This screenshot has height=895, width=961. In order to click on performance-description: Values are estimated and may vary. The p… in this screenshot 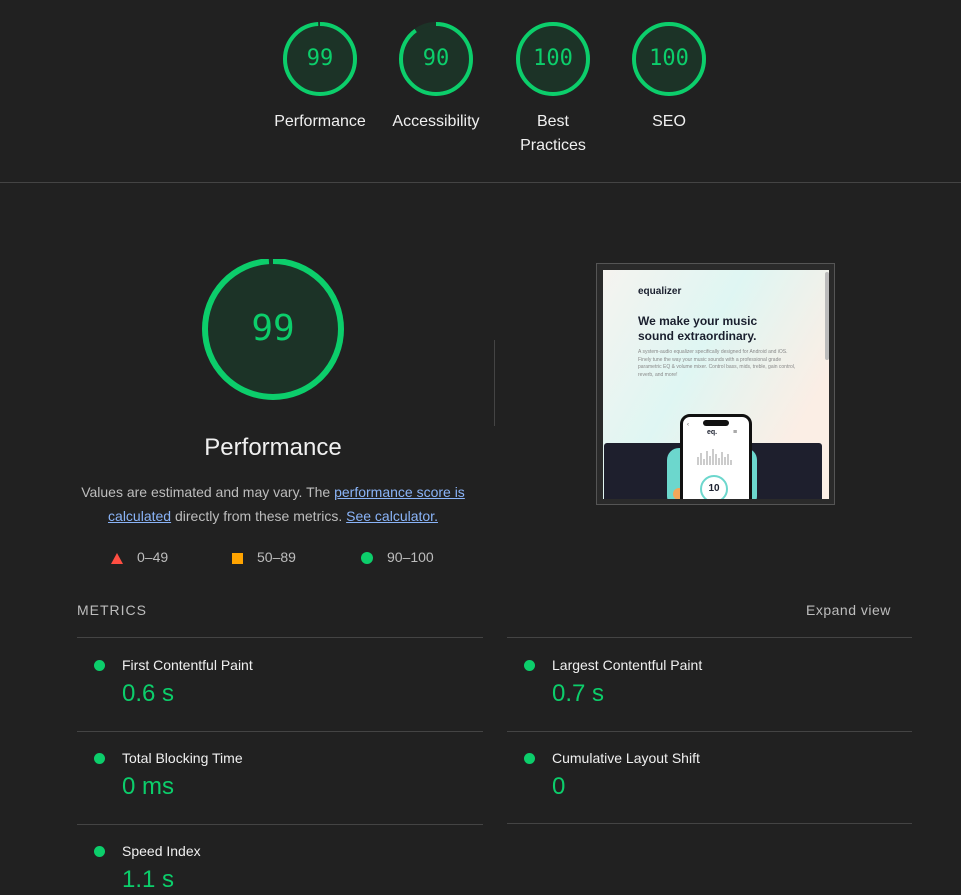, I will do `click(273, 504)`.